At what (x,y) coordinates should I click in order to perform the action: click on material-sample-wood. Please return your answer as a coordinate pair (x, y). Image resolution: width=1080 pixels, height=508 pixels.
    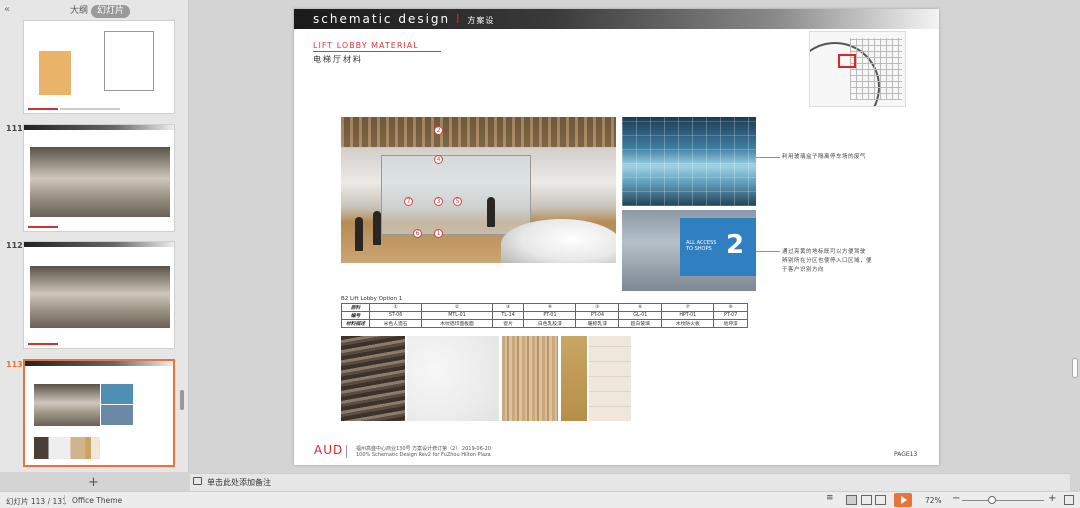
    Looking at the image, I should click on (530, 378).